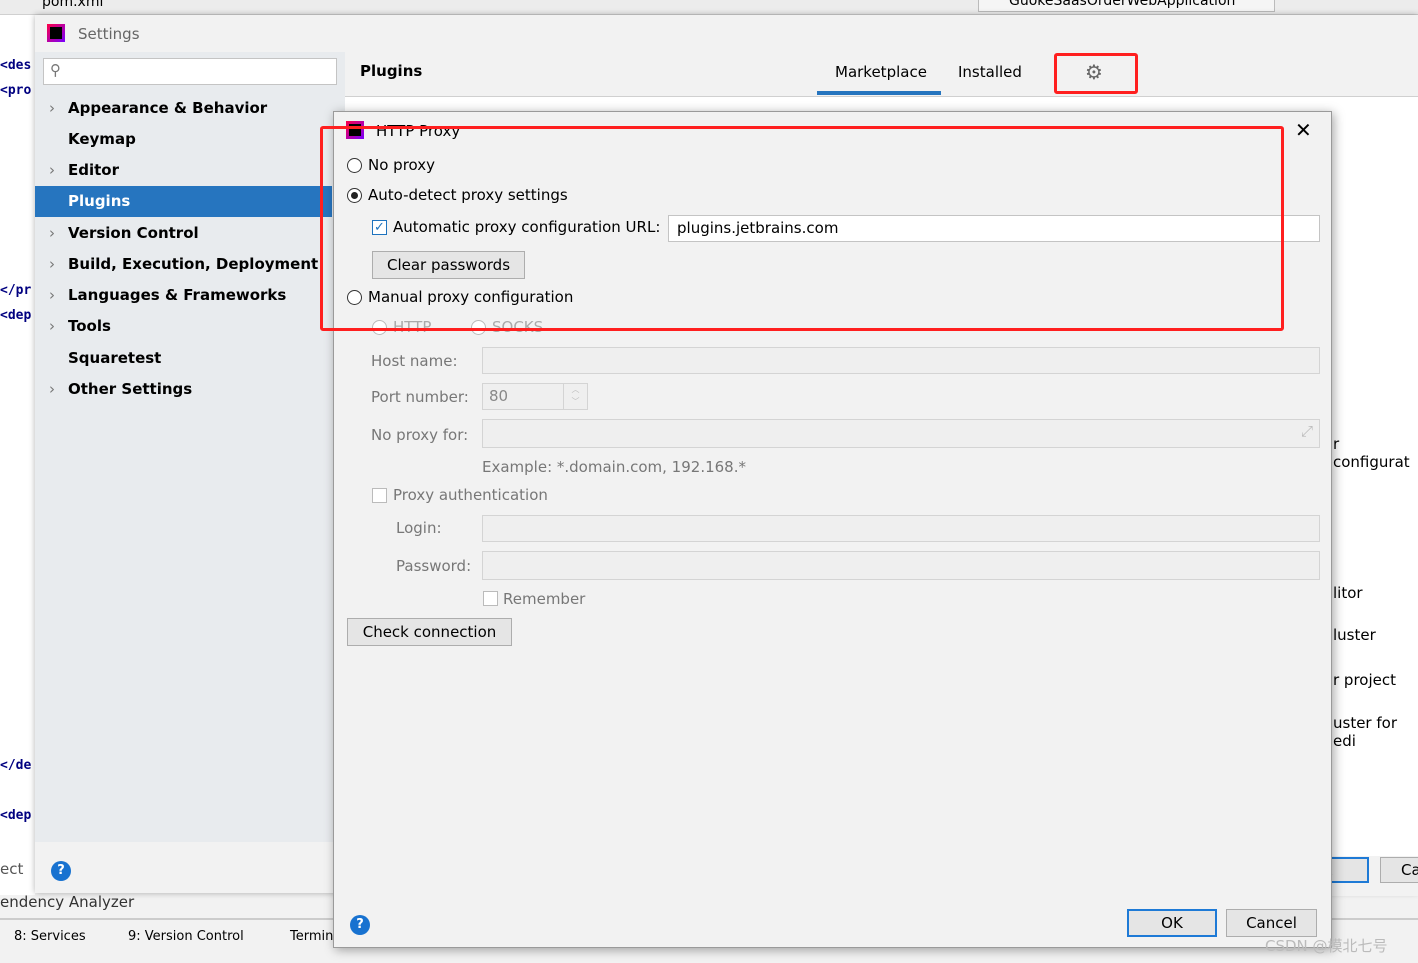  I want to click on proxy-auth-label: Proxy authentication, so click(470, 495).